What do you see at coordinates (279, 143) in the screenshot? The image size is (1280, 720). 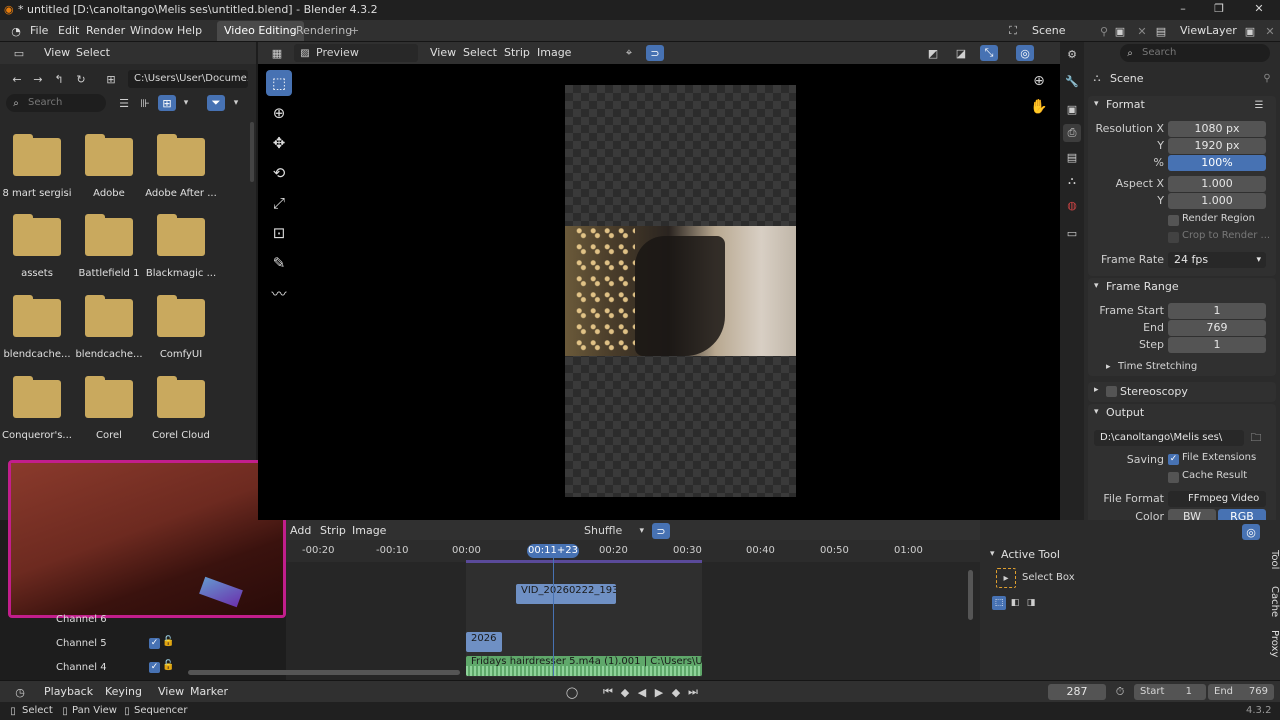 I see `move-tool-icon: ✥` at bounding box center [279, 143].